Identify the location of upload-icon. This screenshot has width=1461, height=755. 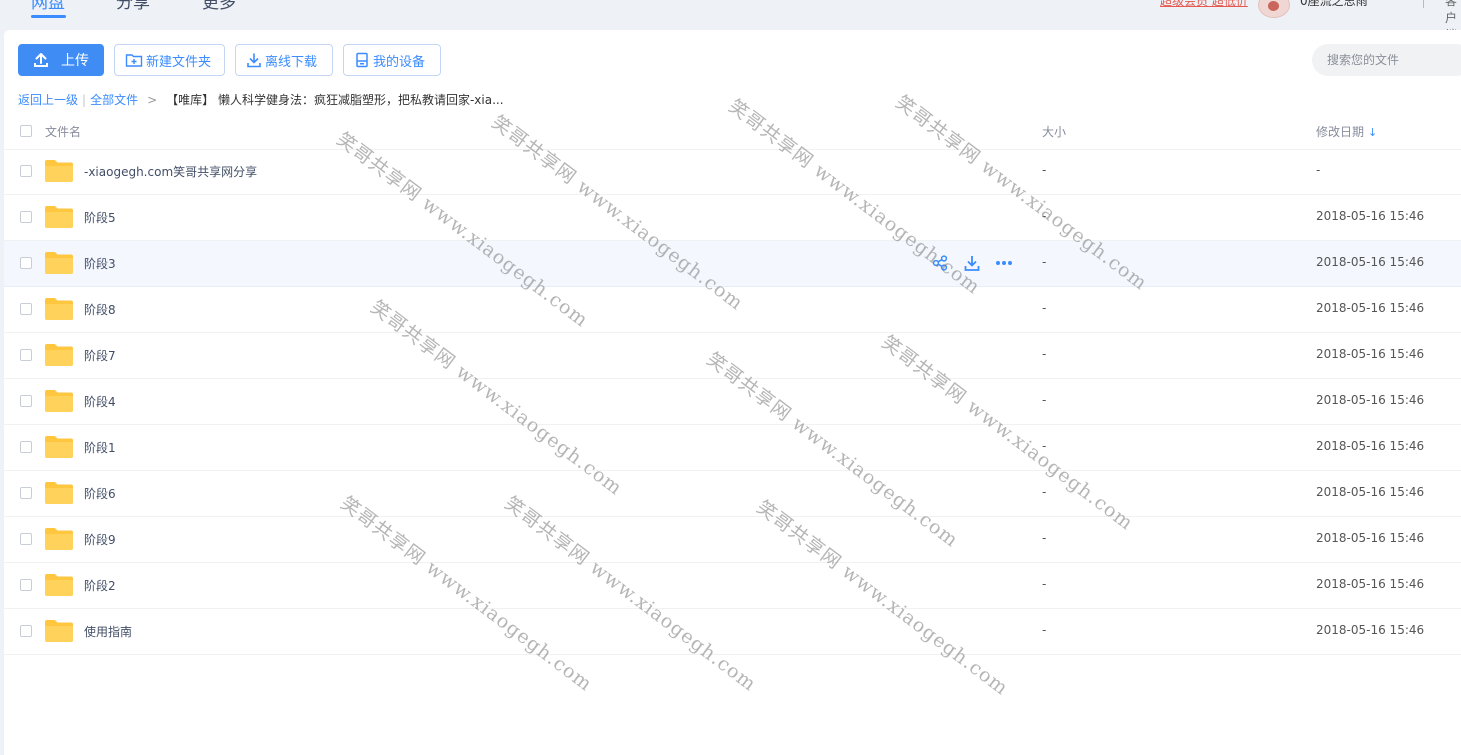
(41, 60).